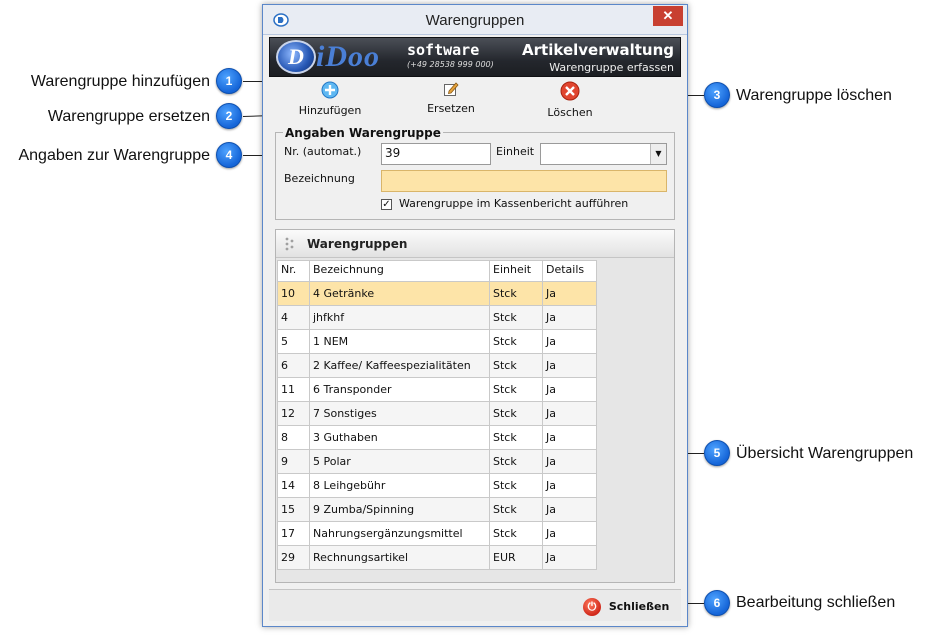 The image size is (935, 635). I want to click on table-row: 11 6 Transponder Stck Ja, so click(437, 389).